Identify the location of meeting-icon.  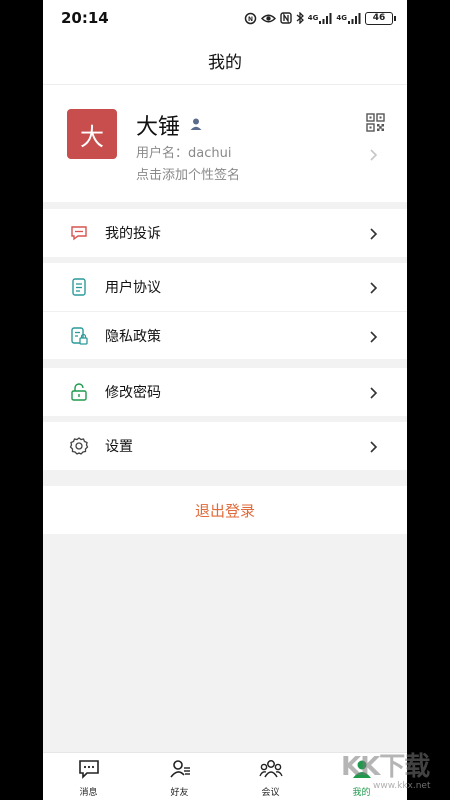
(270, 771).